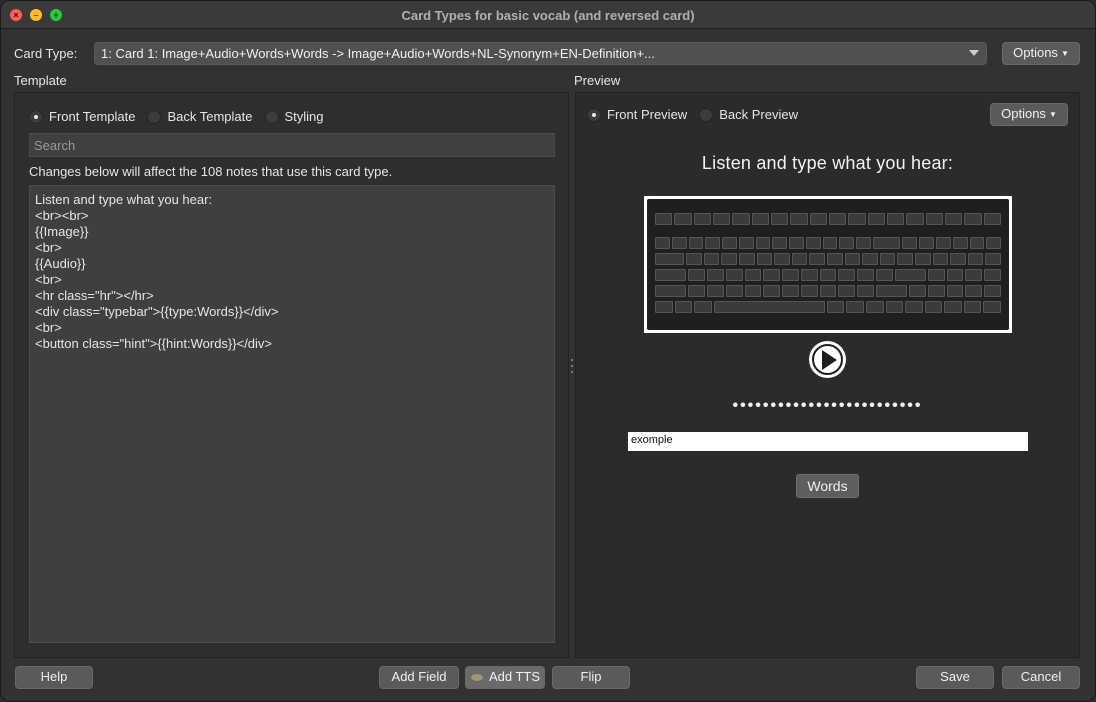 The image size is (1096, 702). I want to click on editor-line: {{Audio}}, so click(60, 263).